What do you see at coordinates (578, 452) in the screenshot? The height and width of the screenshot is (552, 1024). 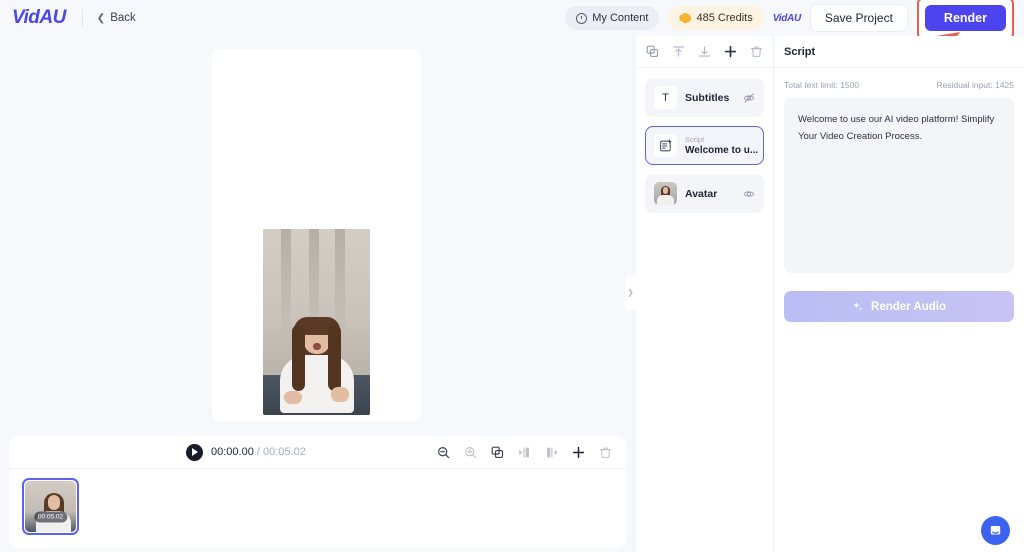 I see `add-icon` at bounding box center [578, 452].